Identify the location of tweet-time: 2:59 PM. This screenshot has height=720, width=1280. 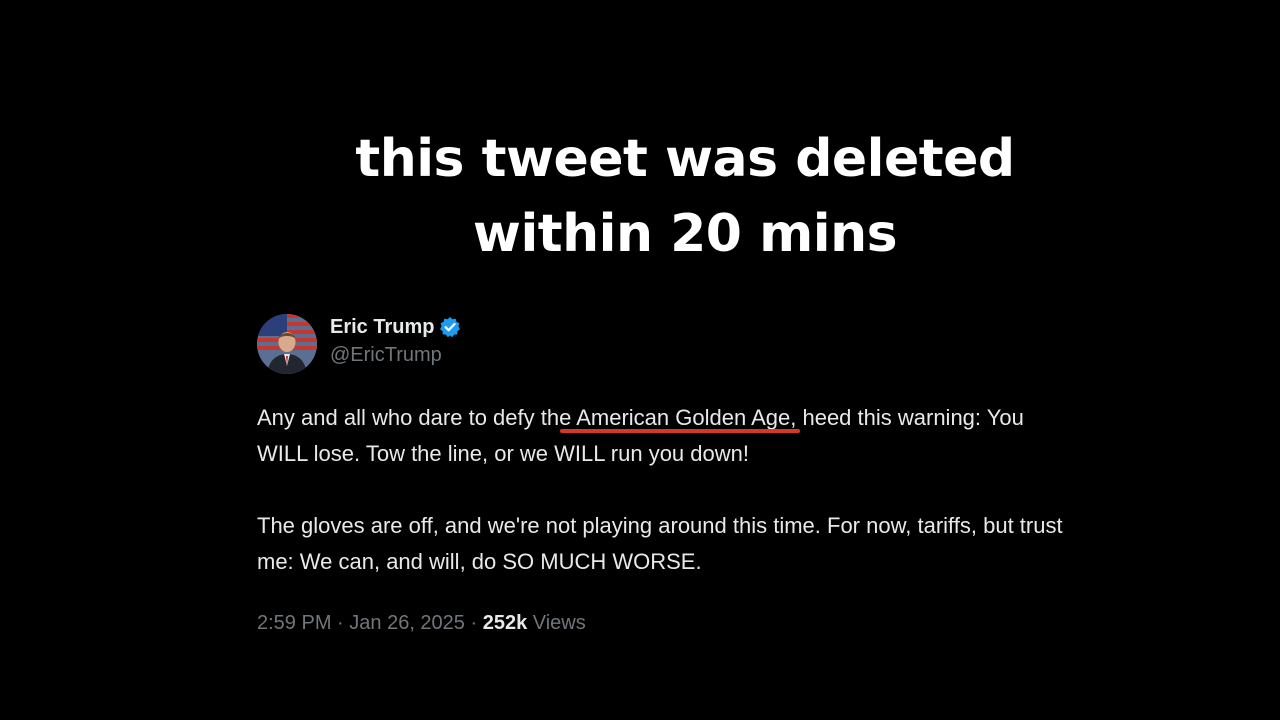
(294, 623).